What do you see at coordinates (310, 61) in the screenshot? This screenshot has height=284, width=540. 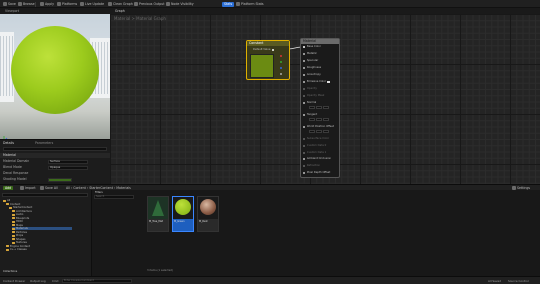 I see `pin-specular: Specular` at bounding box center [310, 61].